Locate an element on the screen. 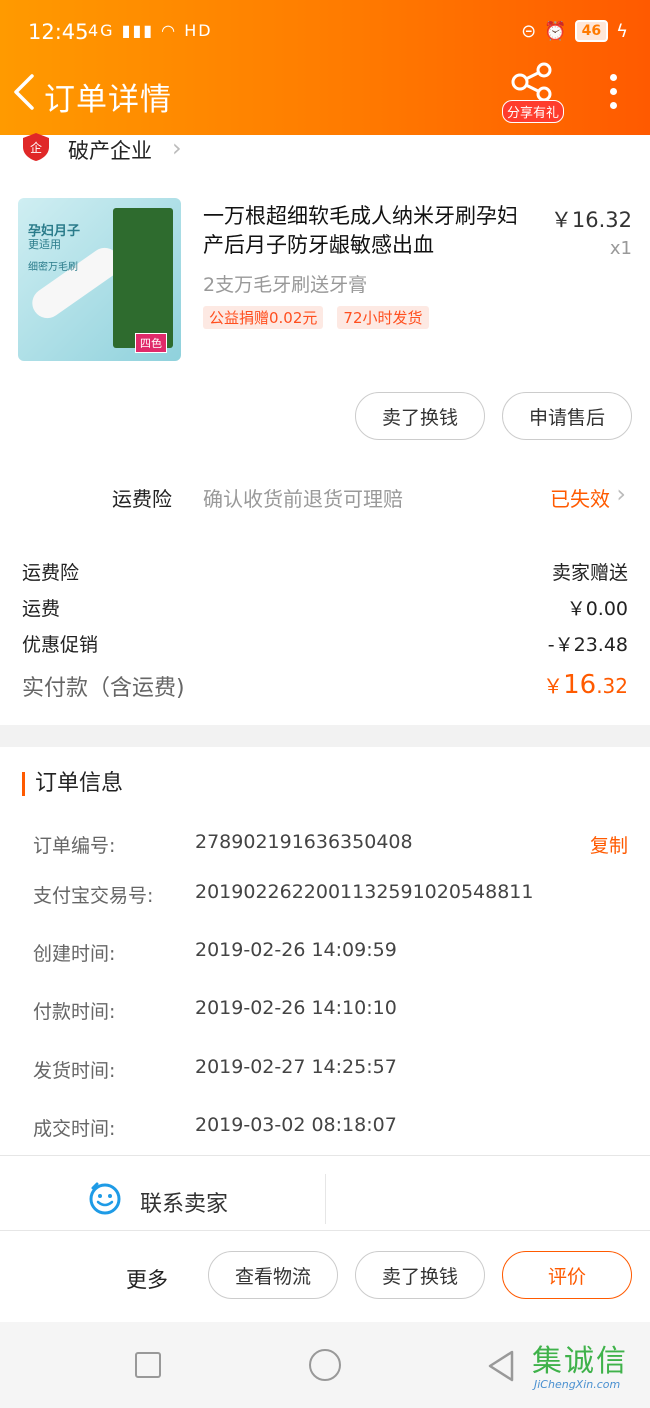 This screenshot has width=650, height=1408. product-tags: 公益捐赠0.02元 72小时发货 is located at coordinates (316, 317).